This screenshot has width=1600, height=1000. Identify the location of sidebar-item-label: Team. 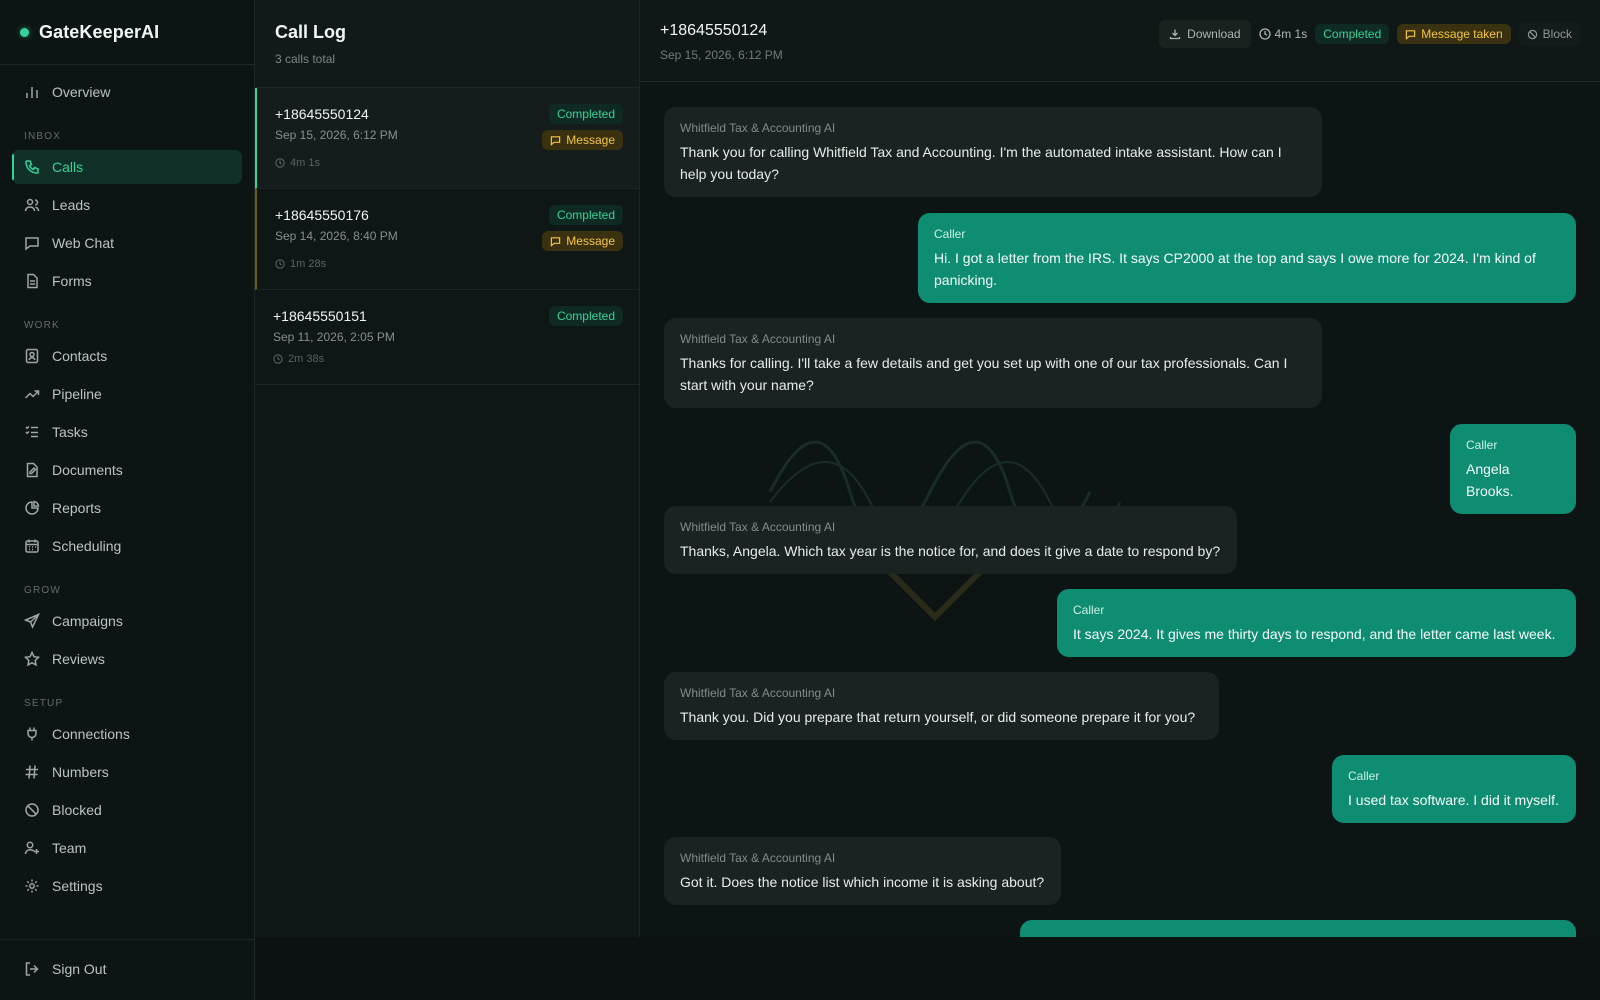
(69, 848).